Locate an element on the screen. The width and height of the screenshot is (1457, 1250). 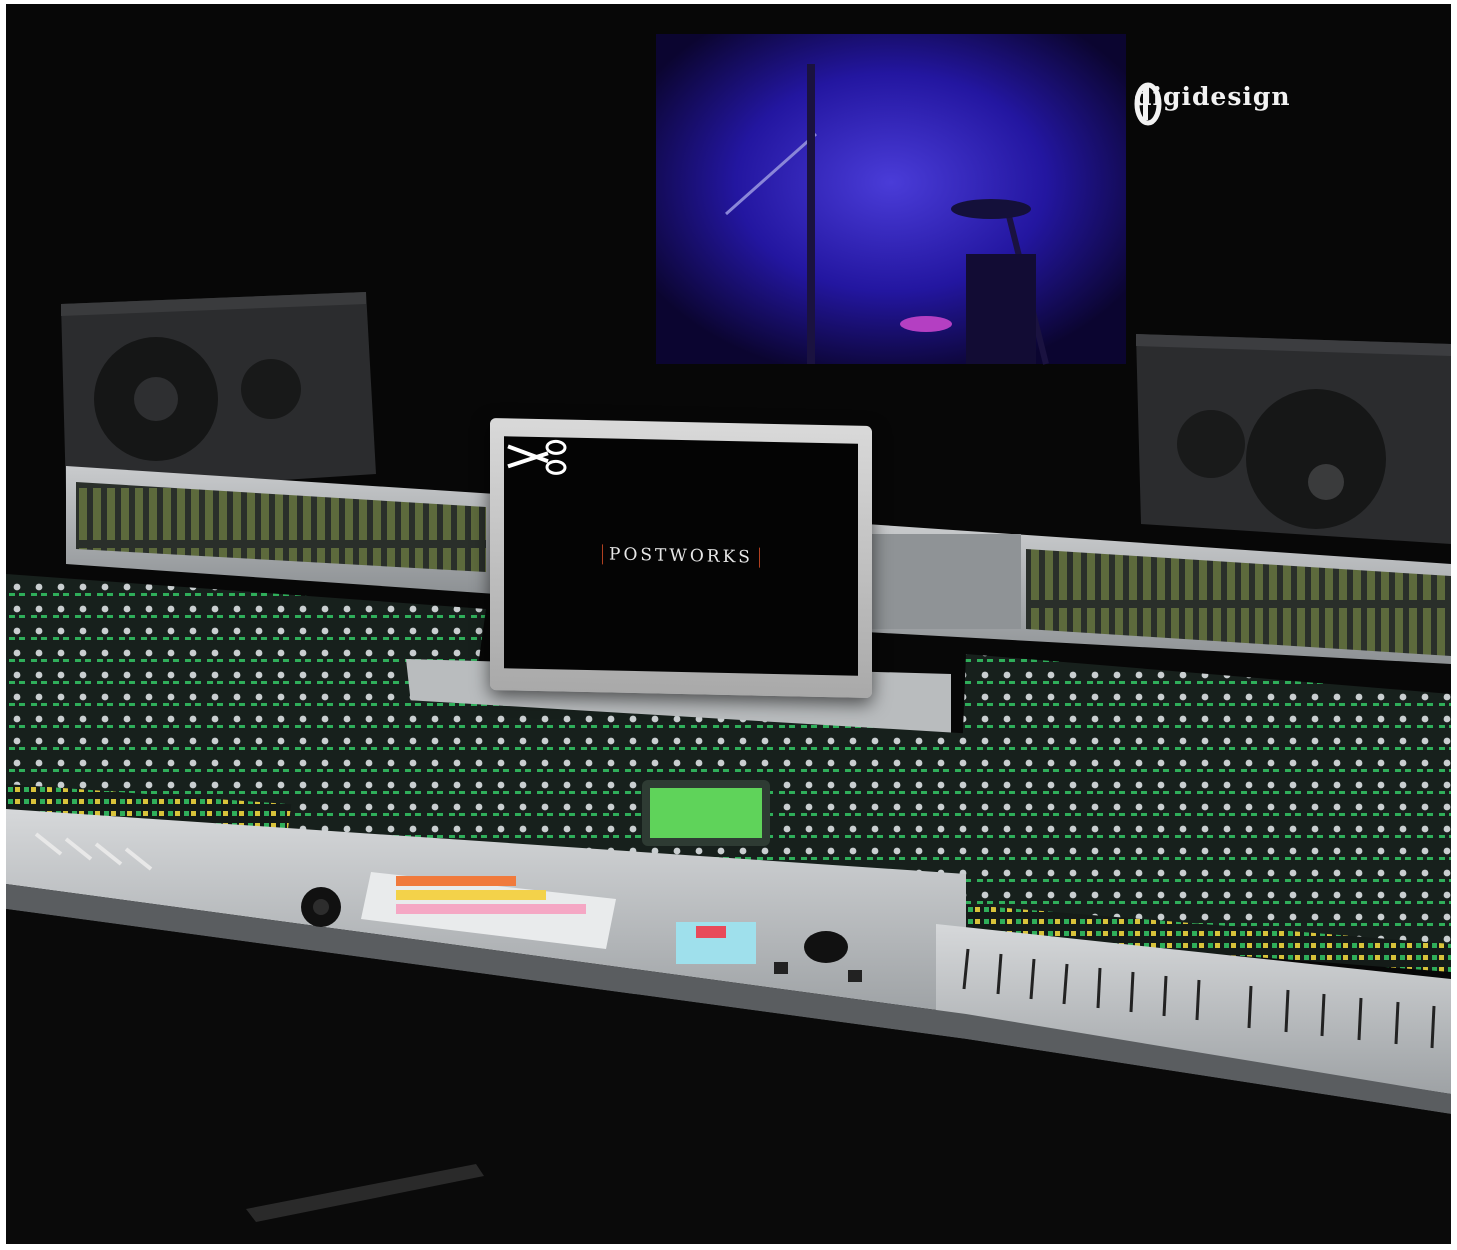
monitor-screen: POSTWORKS is located at coordinates (681, 556).